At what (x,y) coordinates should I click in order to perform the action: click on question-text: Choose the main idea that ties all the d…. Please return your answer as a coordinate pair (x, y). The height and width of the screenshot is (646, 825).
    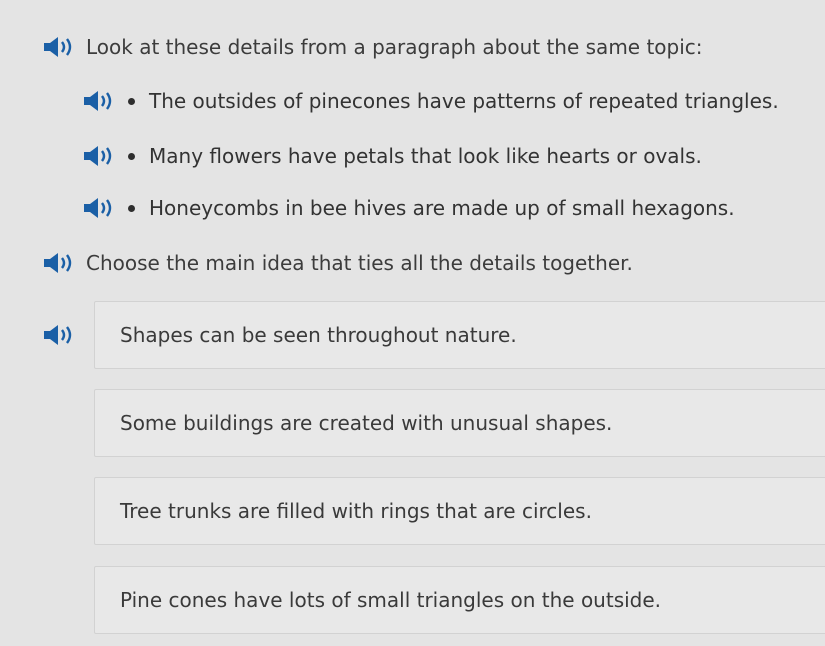
    Looking at the image, I should click on (359, 263).